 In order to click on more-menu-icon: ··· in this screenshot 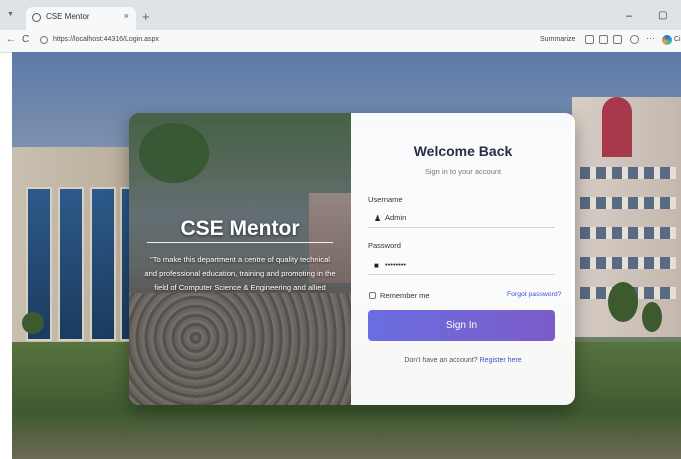, I will do `click(650, 38)`.